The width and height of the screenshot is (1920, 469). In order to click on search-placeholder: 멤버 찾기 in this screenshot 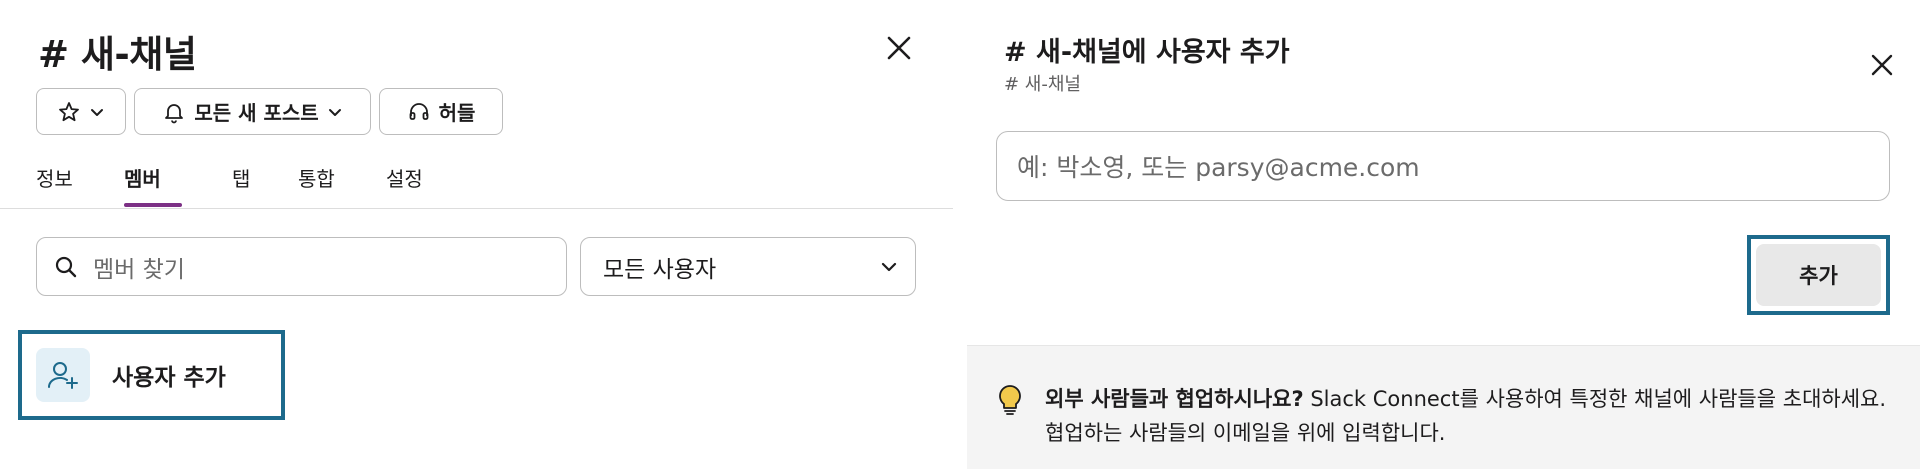, I will do `click(139, 269)`.